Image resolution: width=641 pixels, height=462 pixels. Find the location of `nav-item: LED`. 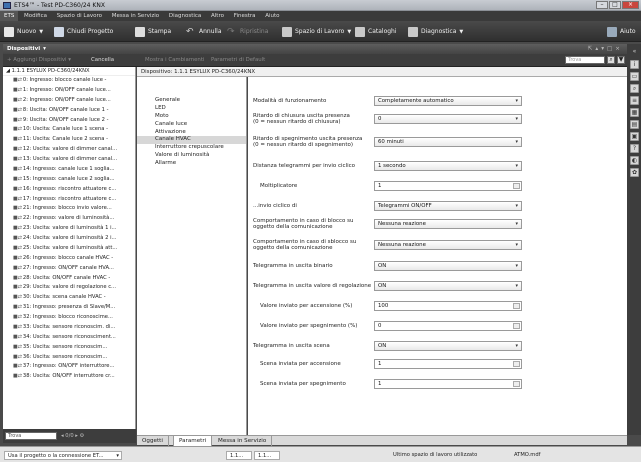

nav-item: LED is located at coordinates (191, 109).